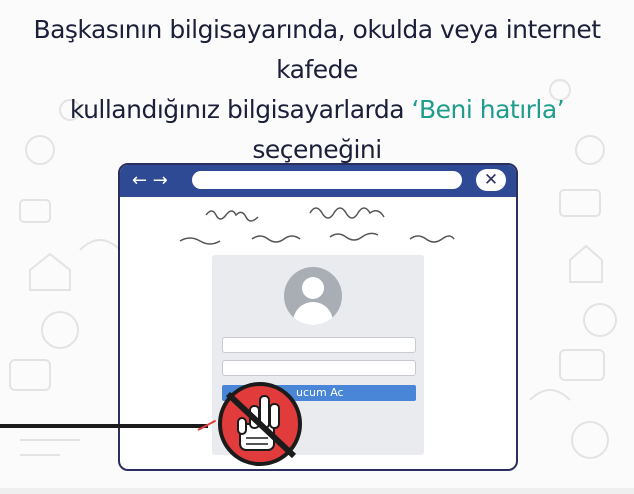 Image resolution: width=634 pixels, height=494 pixels. Describe the element at coordinates (317, 149) in the screenshot. I see `headline-line2-end: seçeneğini` at that location.